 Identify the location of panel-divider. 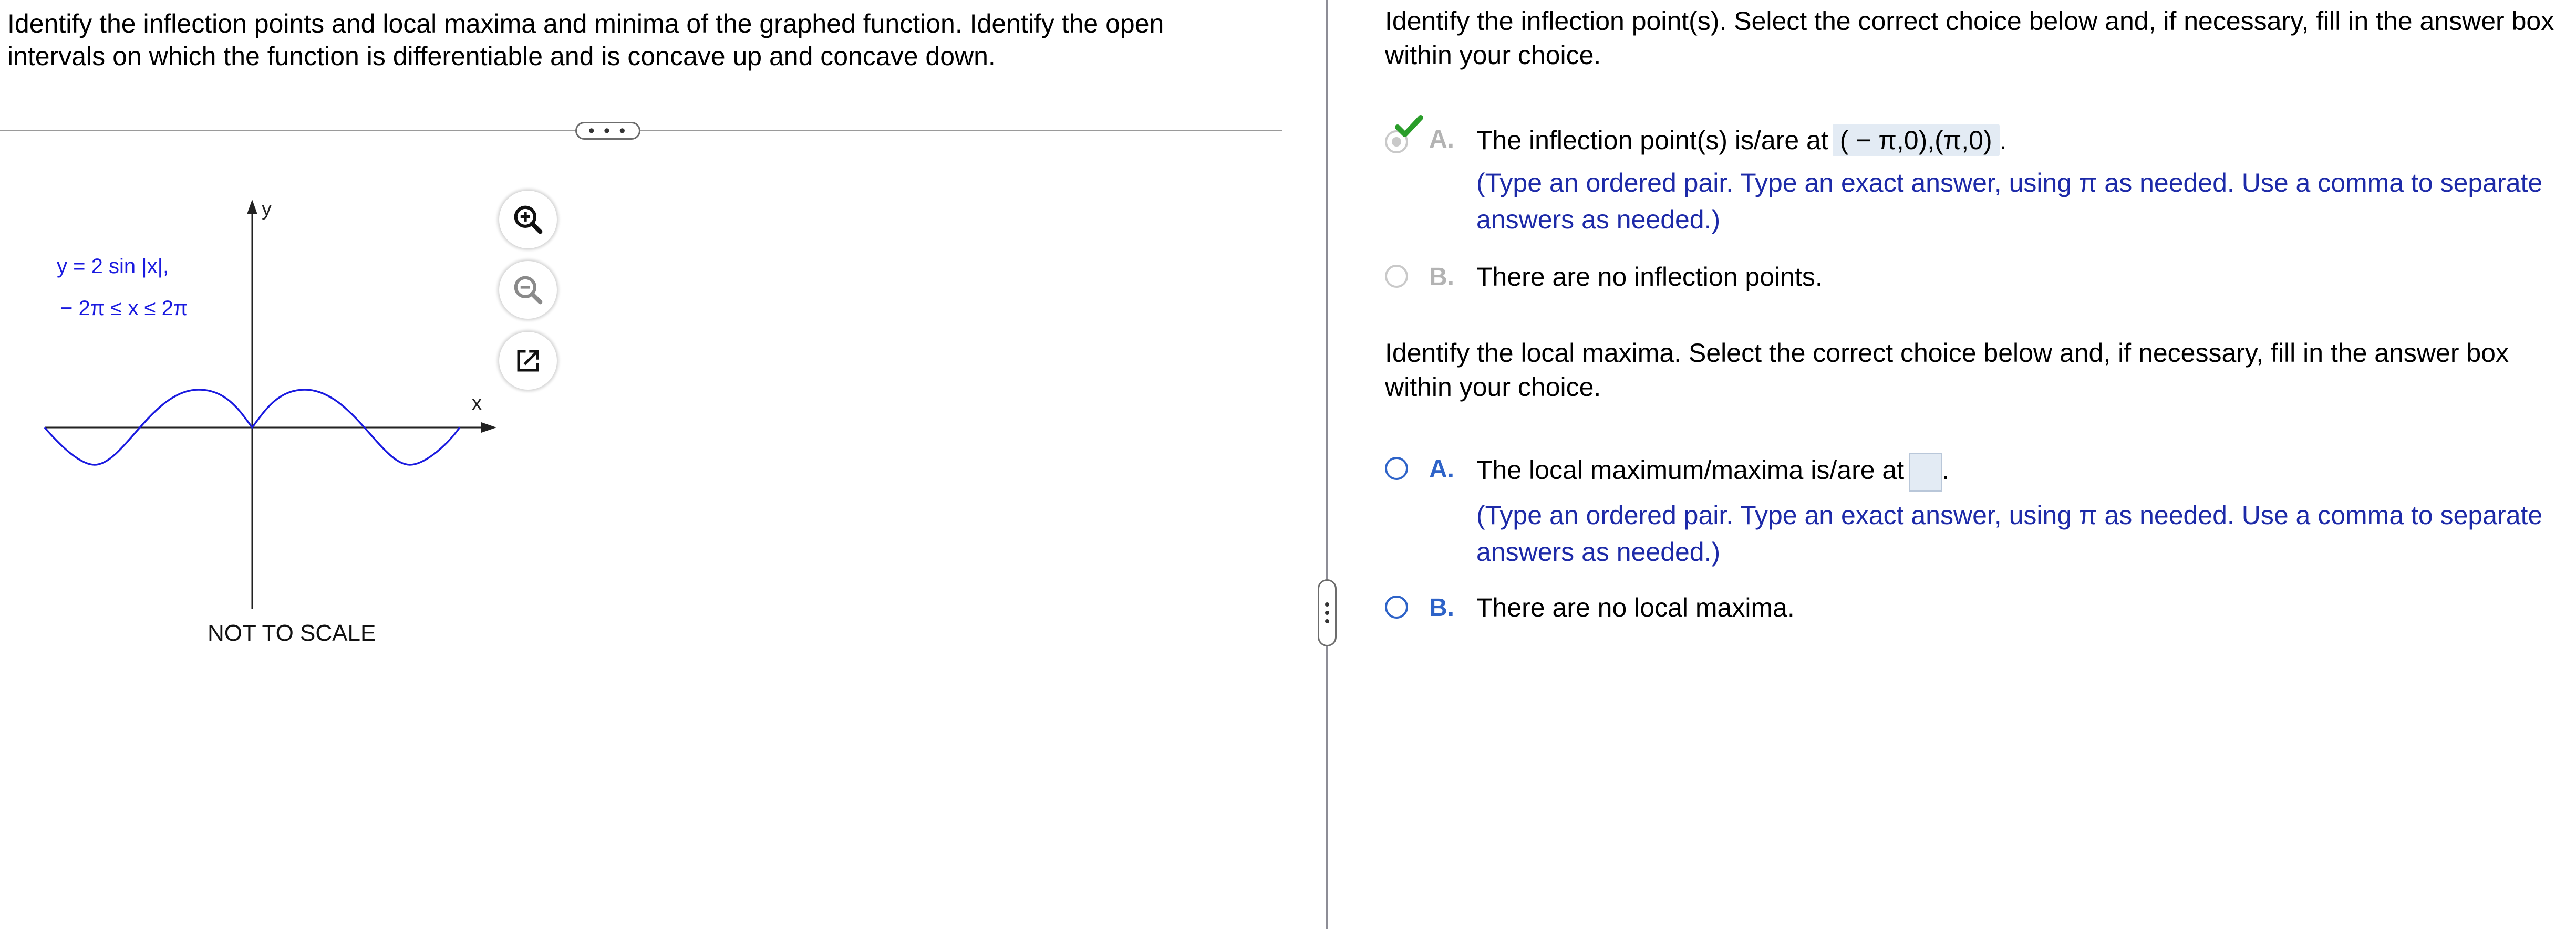
(1327, 464).